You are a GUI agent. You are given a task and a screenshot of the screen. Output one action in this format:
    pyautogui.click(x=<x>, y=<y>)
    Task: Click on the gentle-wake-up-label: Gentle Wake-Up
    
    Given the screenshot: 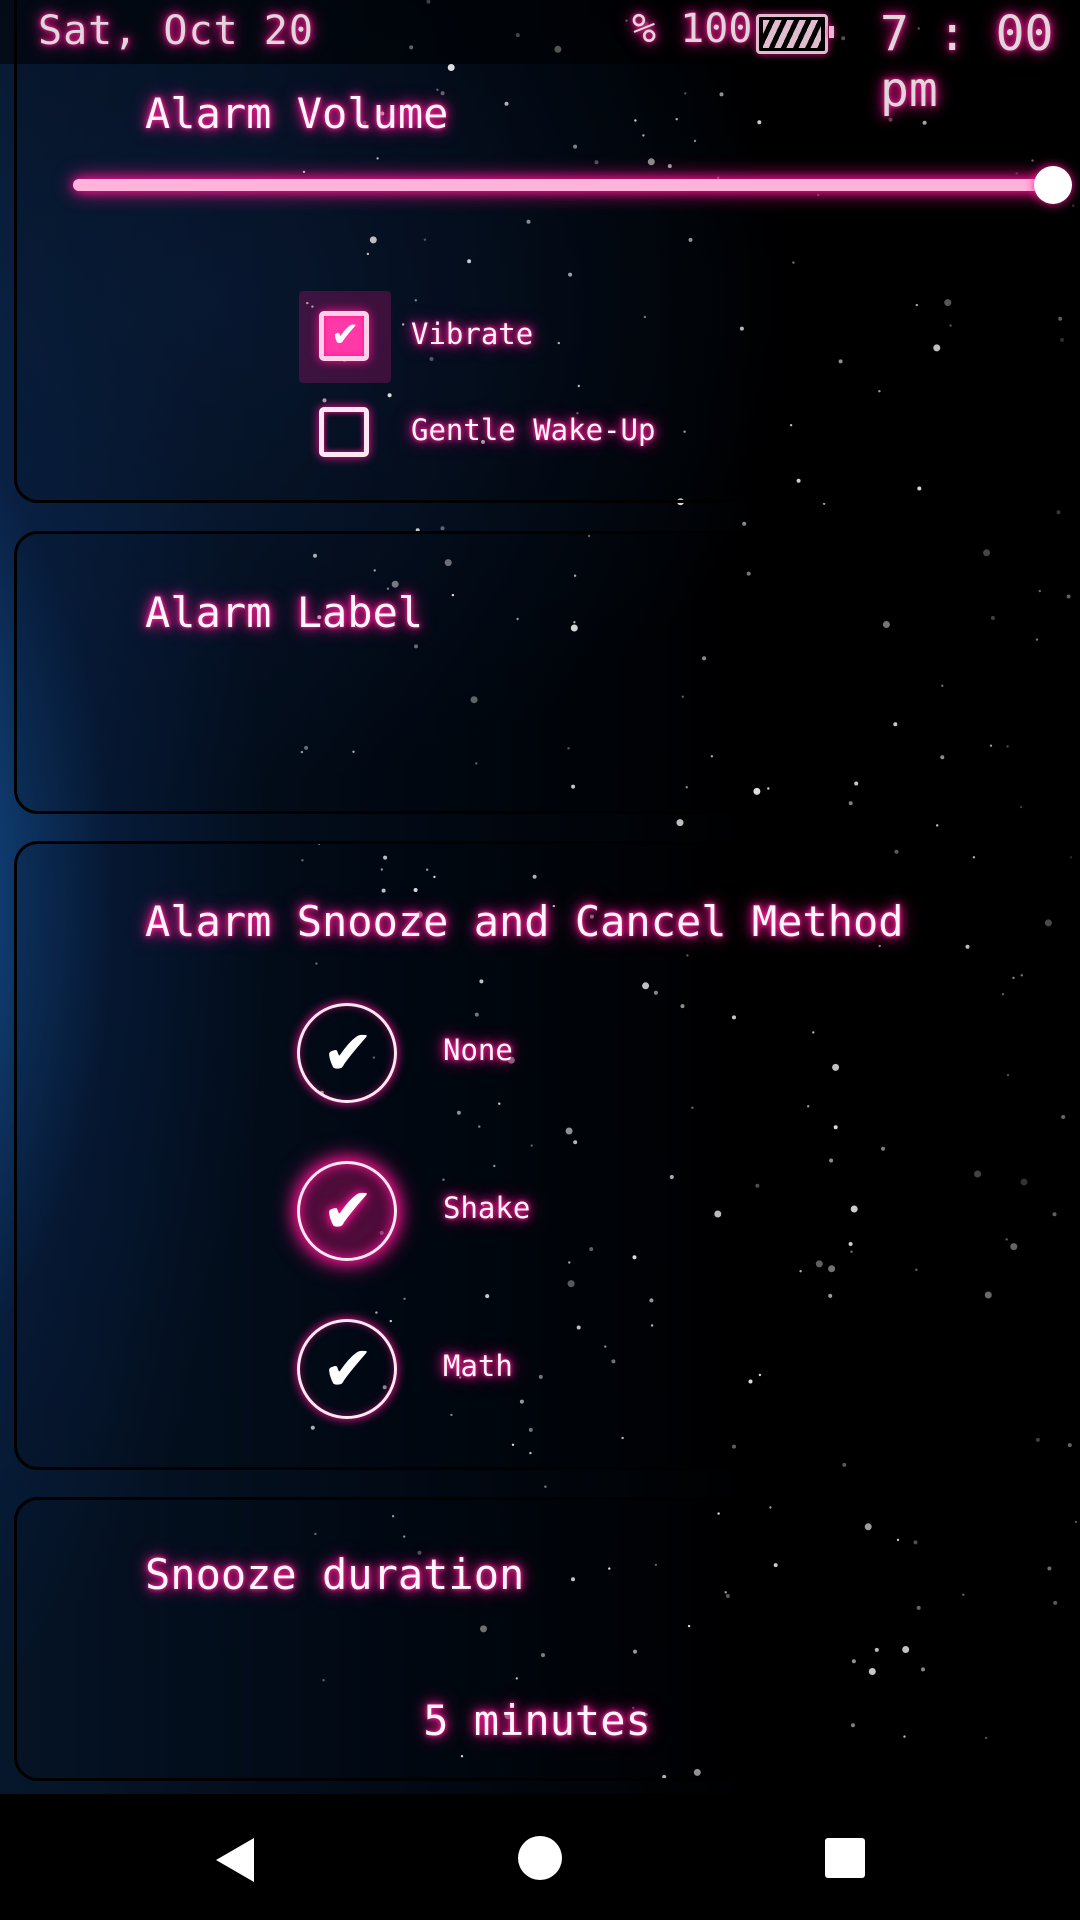 What is the action you would take?
    pyautogui.click(x=533, y=430)
    